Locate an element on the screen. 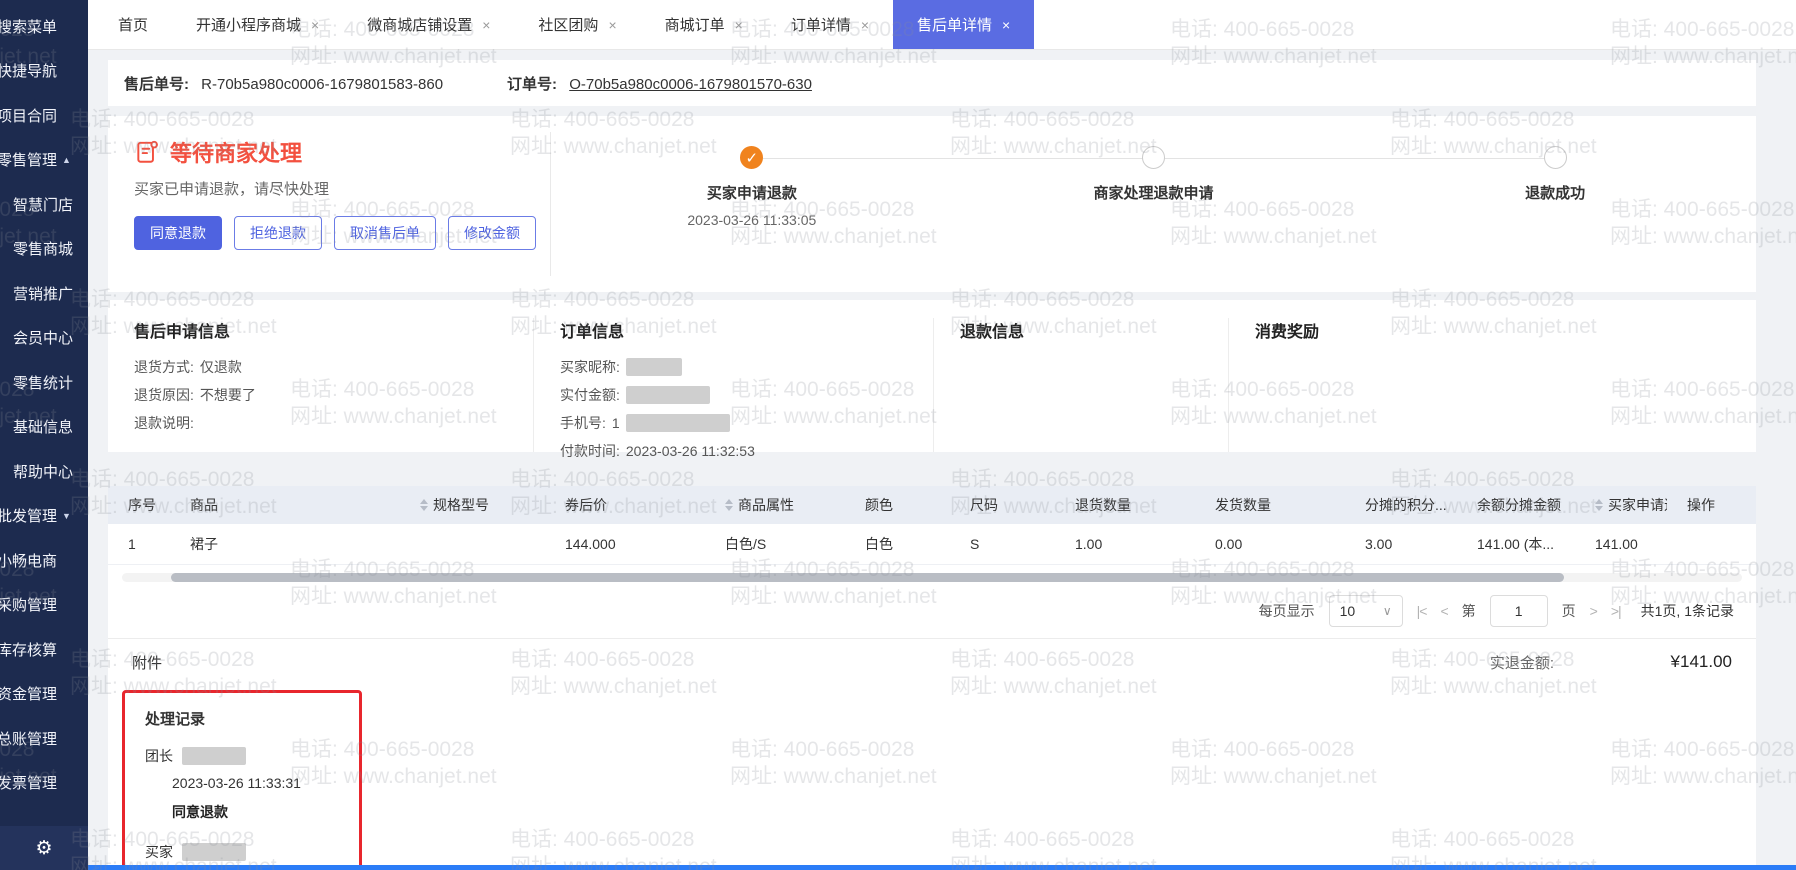 The image size is (1796, 870). sidebar-item-零售统计: 零售统计 is located at coordinates (44, 382).